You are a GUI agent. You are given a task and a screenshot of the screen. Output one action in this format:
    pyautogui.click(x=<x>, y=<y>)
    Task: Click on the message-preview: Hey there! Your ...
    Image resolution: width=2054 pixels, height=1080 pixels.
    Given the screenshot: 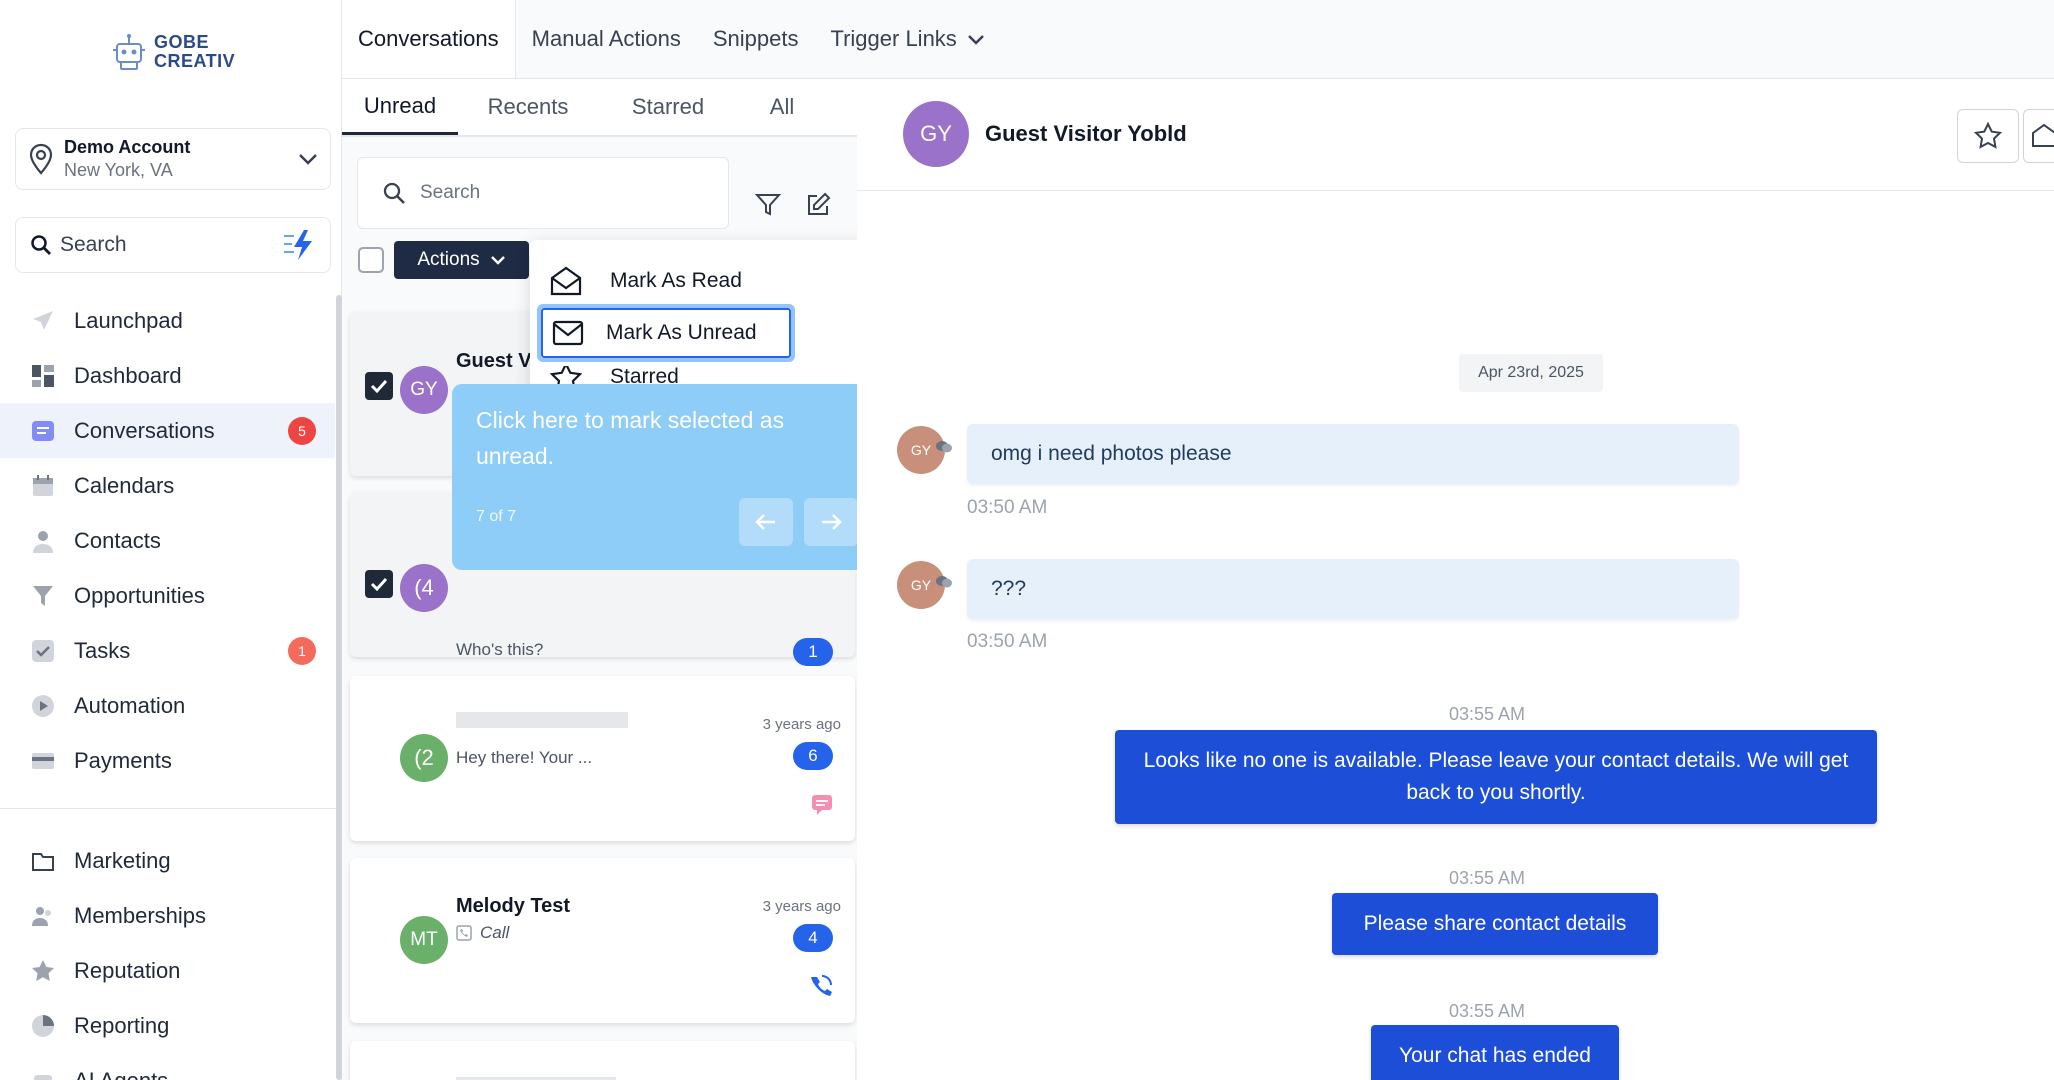 What is the action you would take?
    pyautogui.click(x=524, y=757)
    